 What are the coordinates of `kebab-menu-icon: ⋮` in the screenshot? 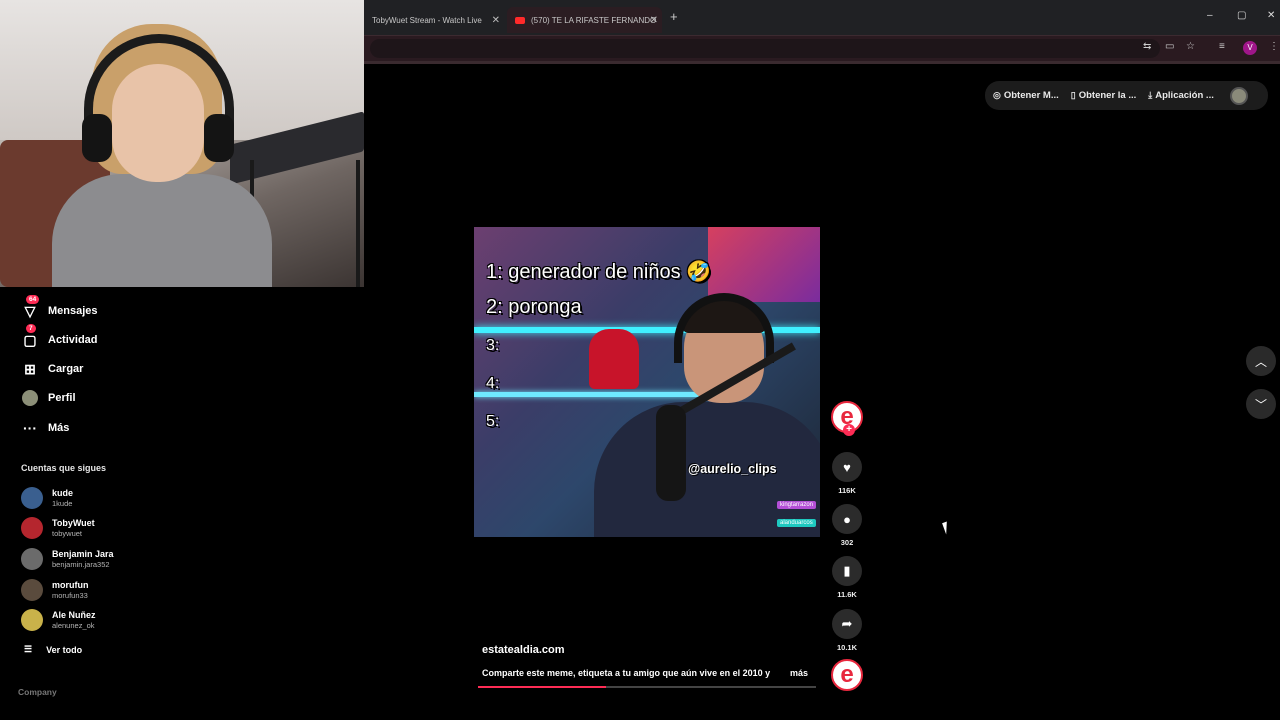 It's located at (1274, 46).